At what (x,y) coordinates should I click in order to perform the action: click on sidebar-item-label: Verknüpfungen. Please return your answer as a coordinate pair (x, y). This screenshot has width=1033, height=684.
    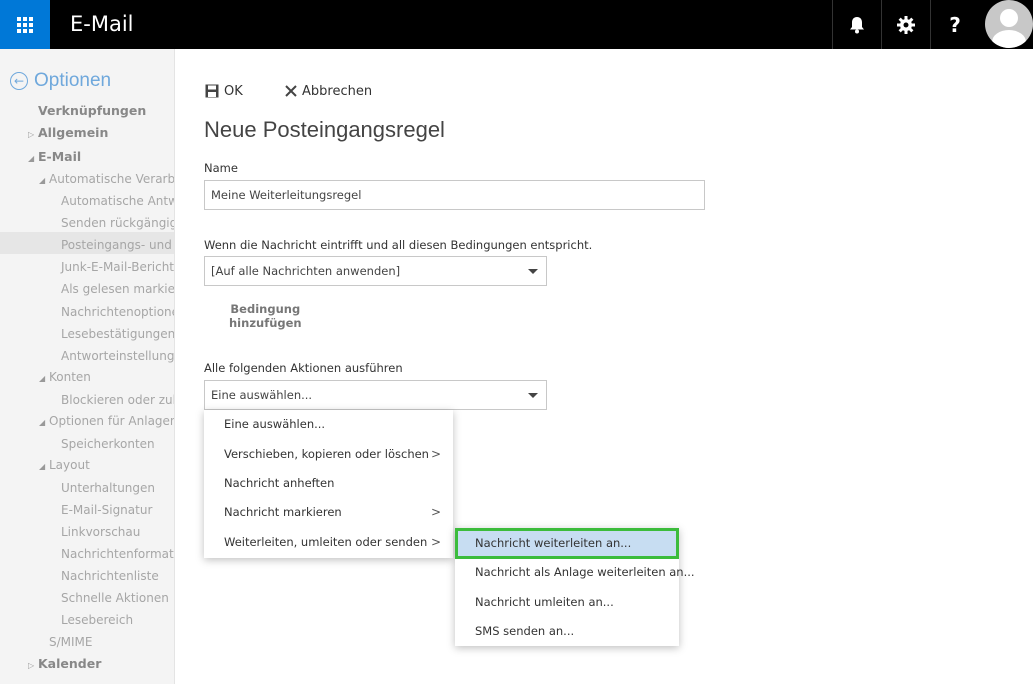
    Looking at the image, I should click on (92, 110).